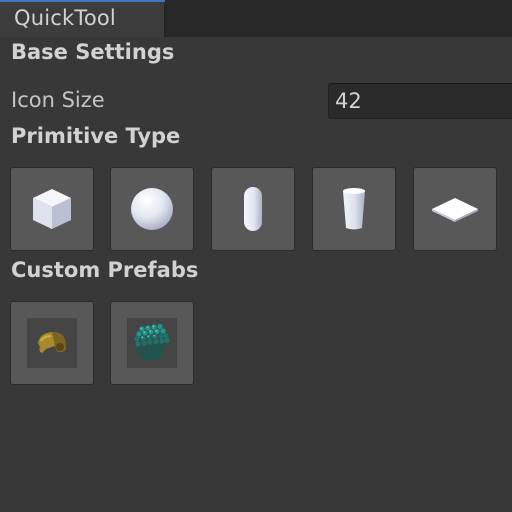 The height and width of the screenshot is (512, 512). I want to click on prefab-sphere-grid-button, so click(152, 343).